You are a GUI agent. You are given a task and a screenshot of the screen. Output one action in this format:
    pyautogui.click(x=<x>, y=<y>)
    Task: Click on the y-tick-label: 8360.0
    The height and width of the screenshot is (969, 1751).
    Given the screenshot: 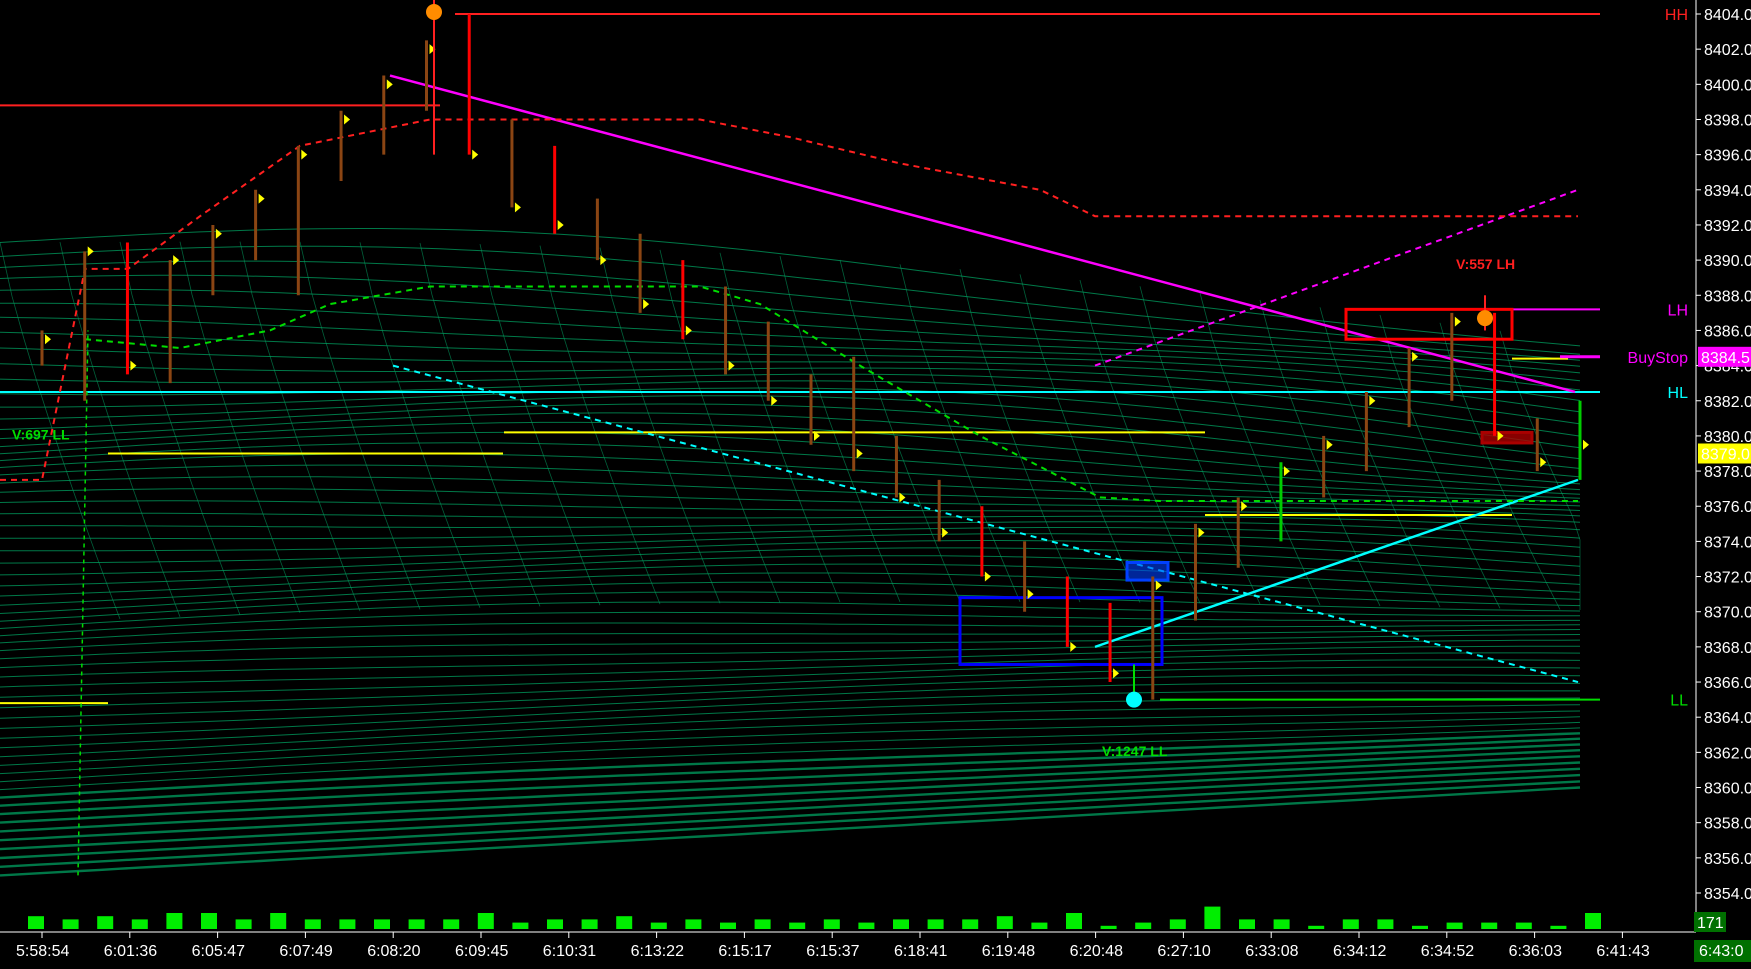 What is the action you would take?
    pyautogui.click(x=1727, y=789)
    